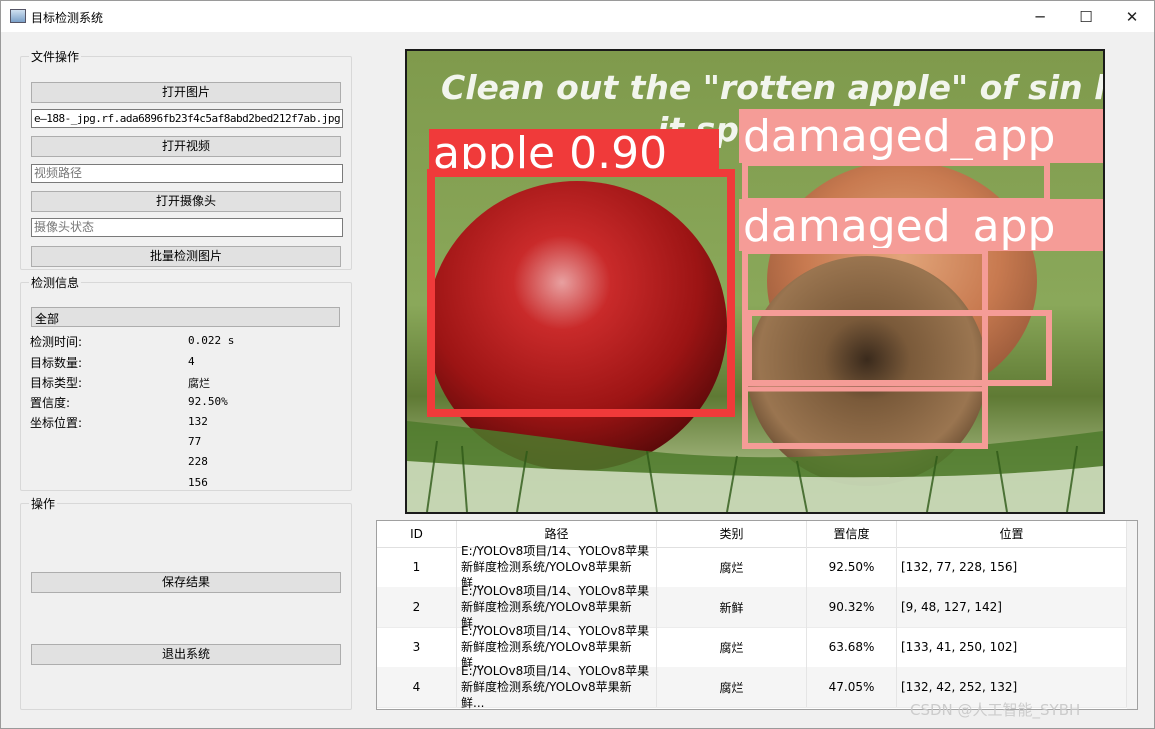 This screenshot has width=1155, height=729. Describe the element at coordinates (208, 401) in the screenshot. I see `confidence-value: 92.50%` at that location.